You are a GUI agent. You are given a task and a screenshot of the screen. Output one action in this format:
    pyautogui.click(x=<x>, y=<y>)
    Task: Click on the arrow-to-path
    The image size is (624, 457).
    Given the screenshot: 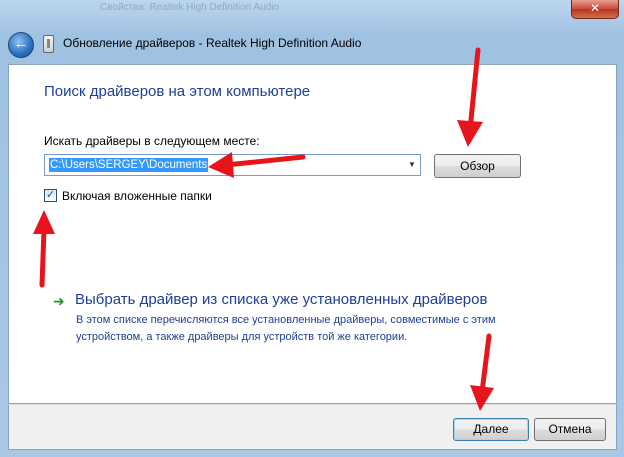 What is the action you would take?
    pyautogui.click(x=264, y=161)
    